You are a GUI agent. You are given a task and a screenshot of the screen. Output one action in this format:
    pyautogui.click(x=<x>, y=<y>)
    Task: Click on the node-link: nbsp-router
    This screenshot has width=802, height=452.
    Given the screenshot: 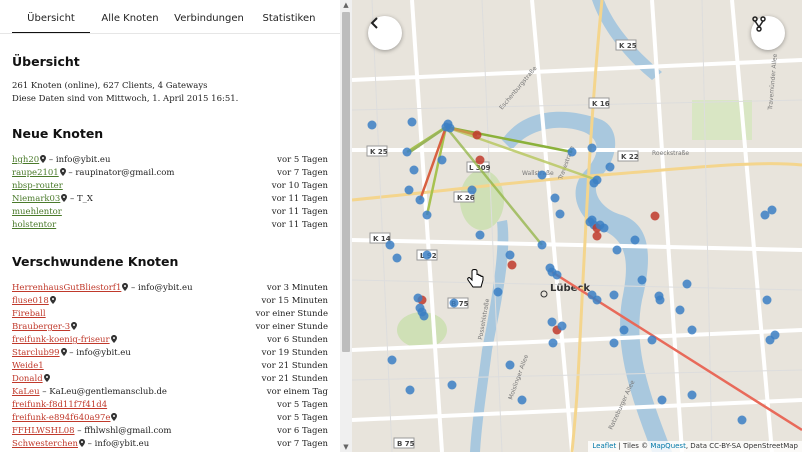 What is the action you would take?
    pyautogui.click(x=37, y=186)
    